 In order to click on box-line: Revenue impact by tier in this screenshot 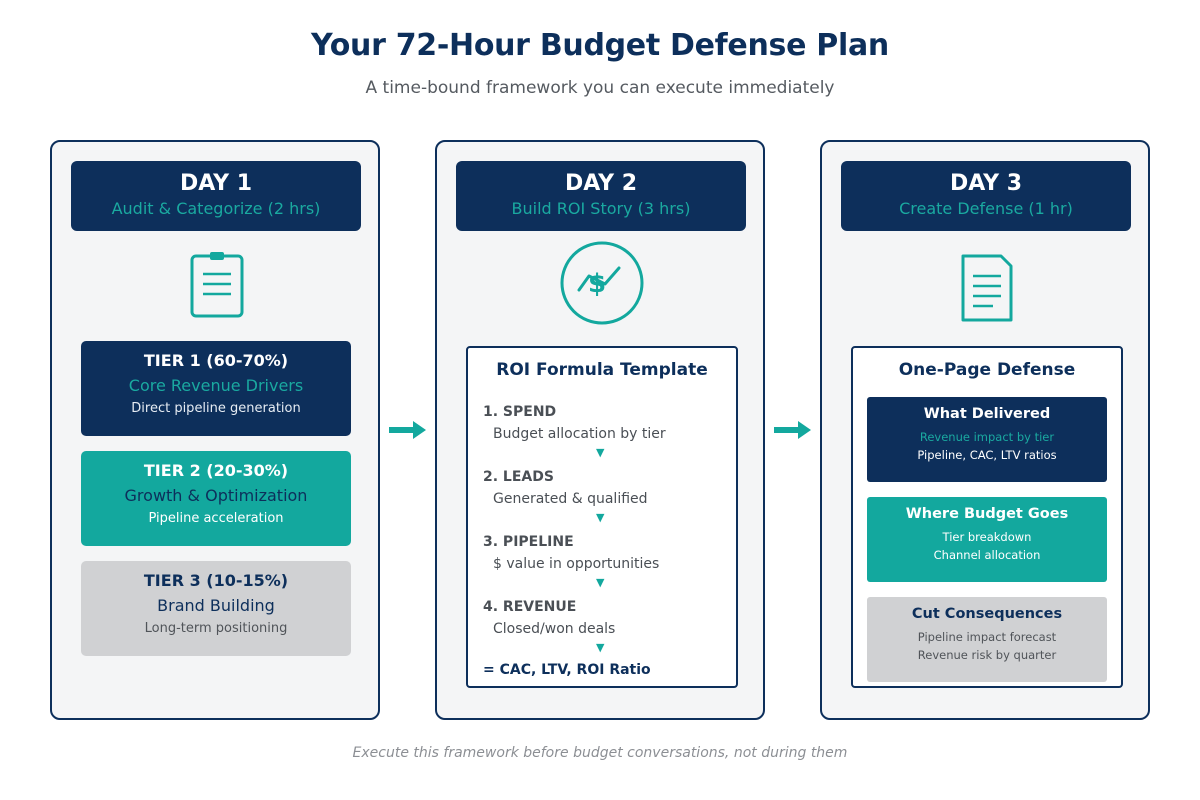, I will do `click(987, 437)`.